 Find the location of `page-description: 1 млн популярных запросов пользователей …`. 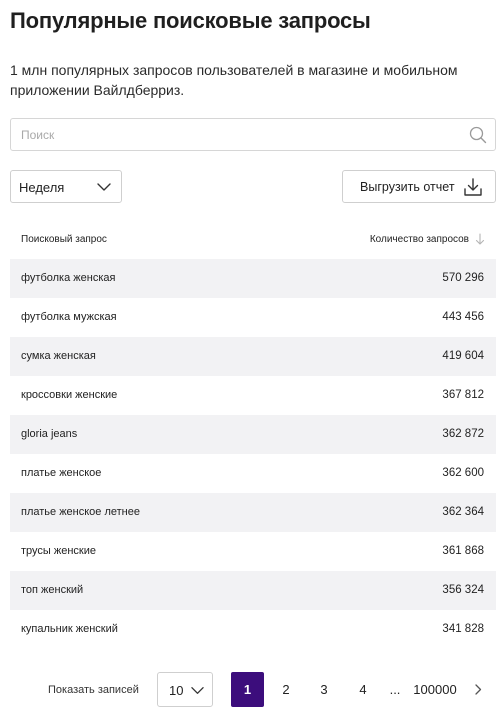

page-description: 1 млн популярных запросов пользователей … is located at coordinates (234, 80).